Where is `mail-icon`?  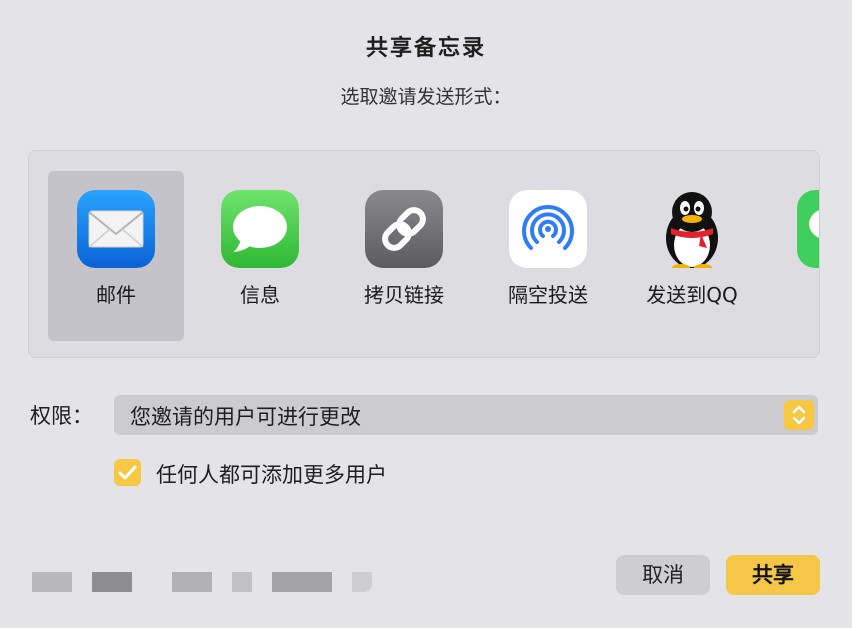
mail-icon is located at coordinates (116, 229).